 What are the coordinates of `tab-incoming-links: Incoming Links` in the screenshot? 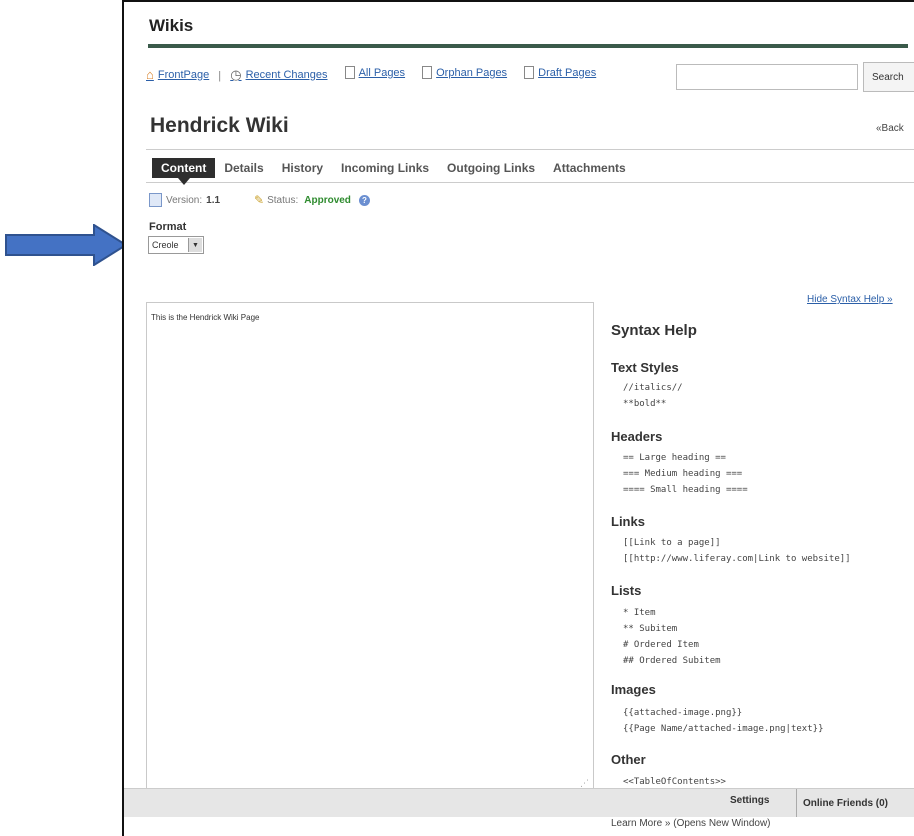 It's located at (385, 168).